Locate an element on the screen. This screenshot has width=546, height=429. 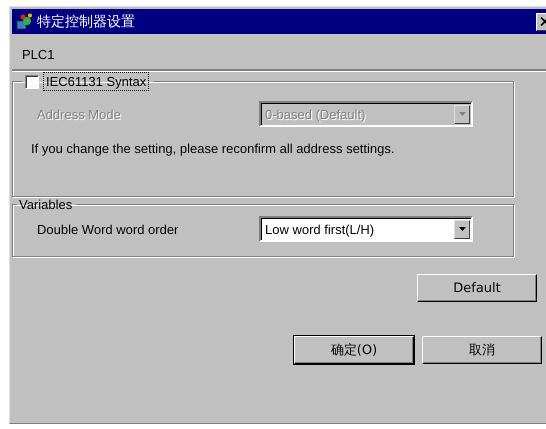
window-title: 特定控制器设置 is located at coordinates (86, 21).